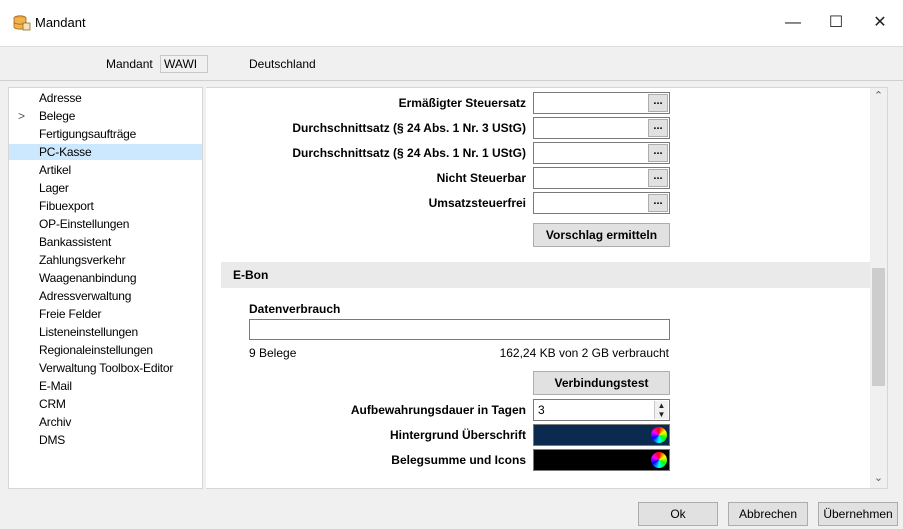  I want to click on scroll-thumb, so click(878, 327).